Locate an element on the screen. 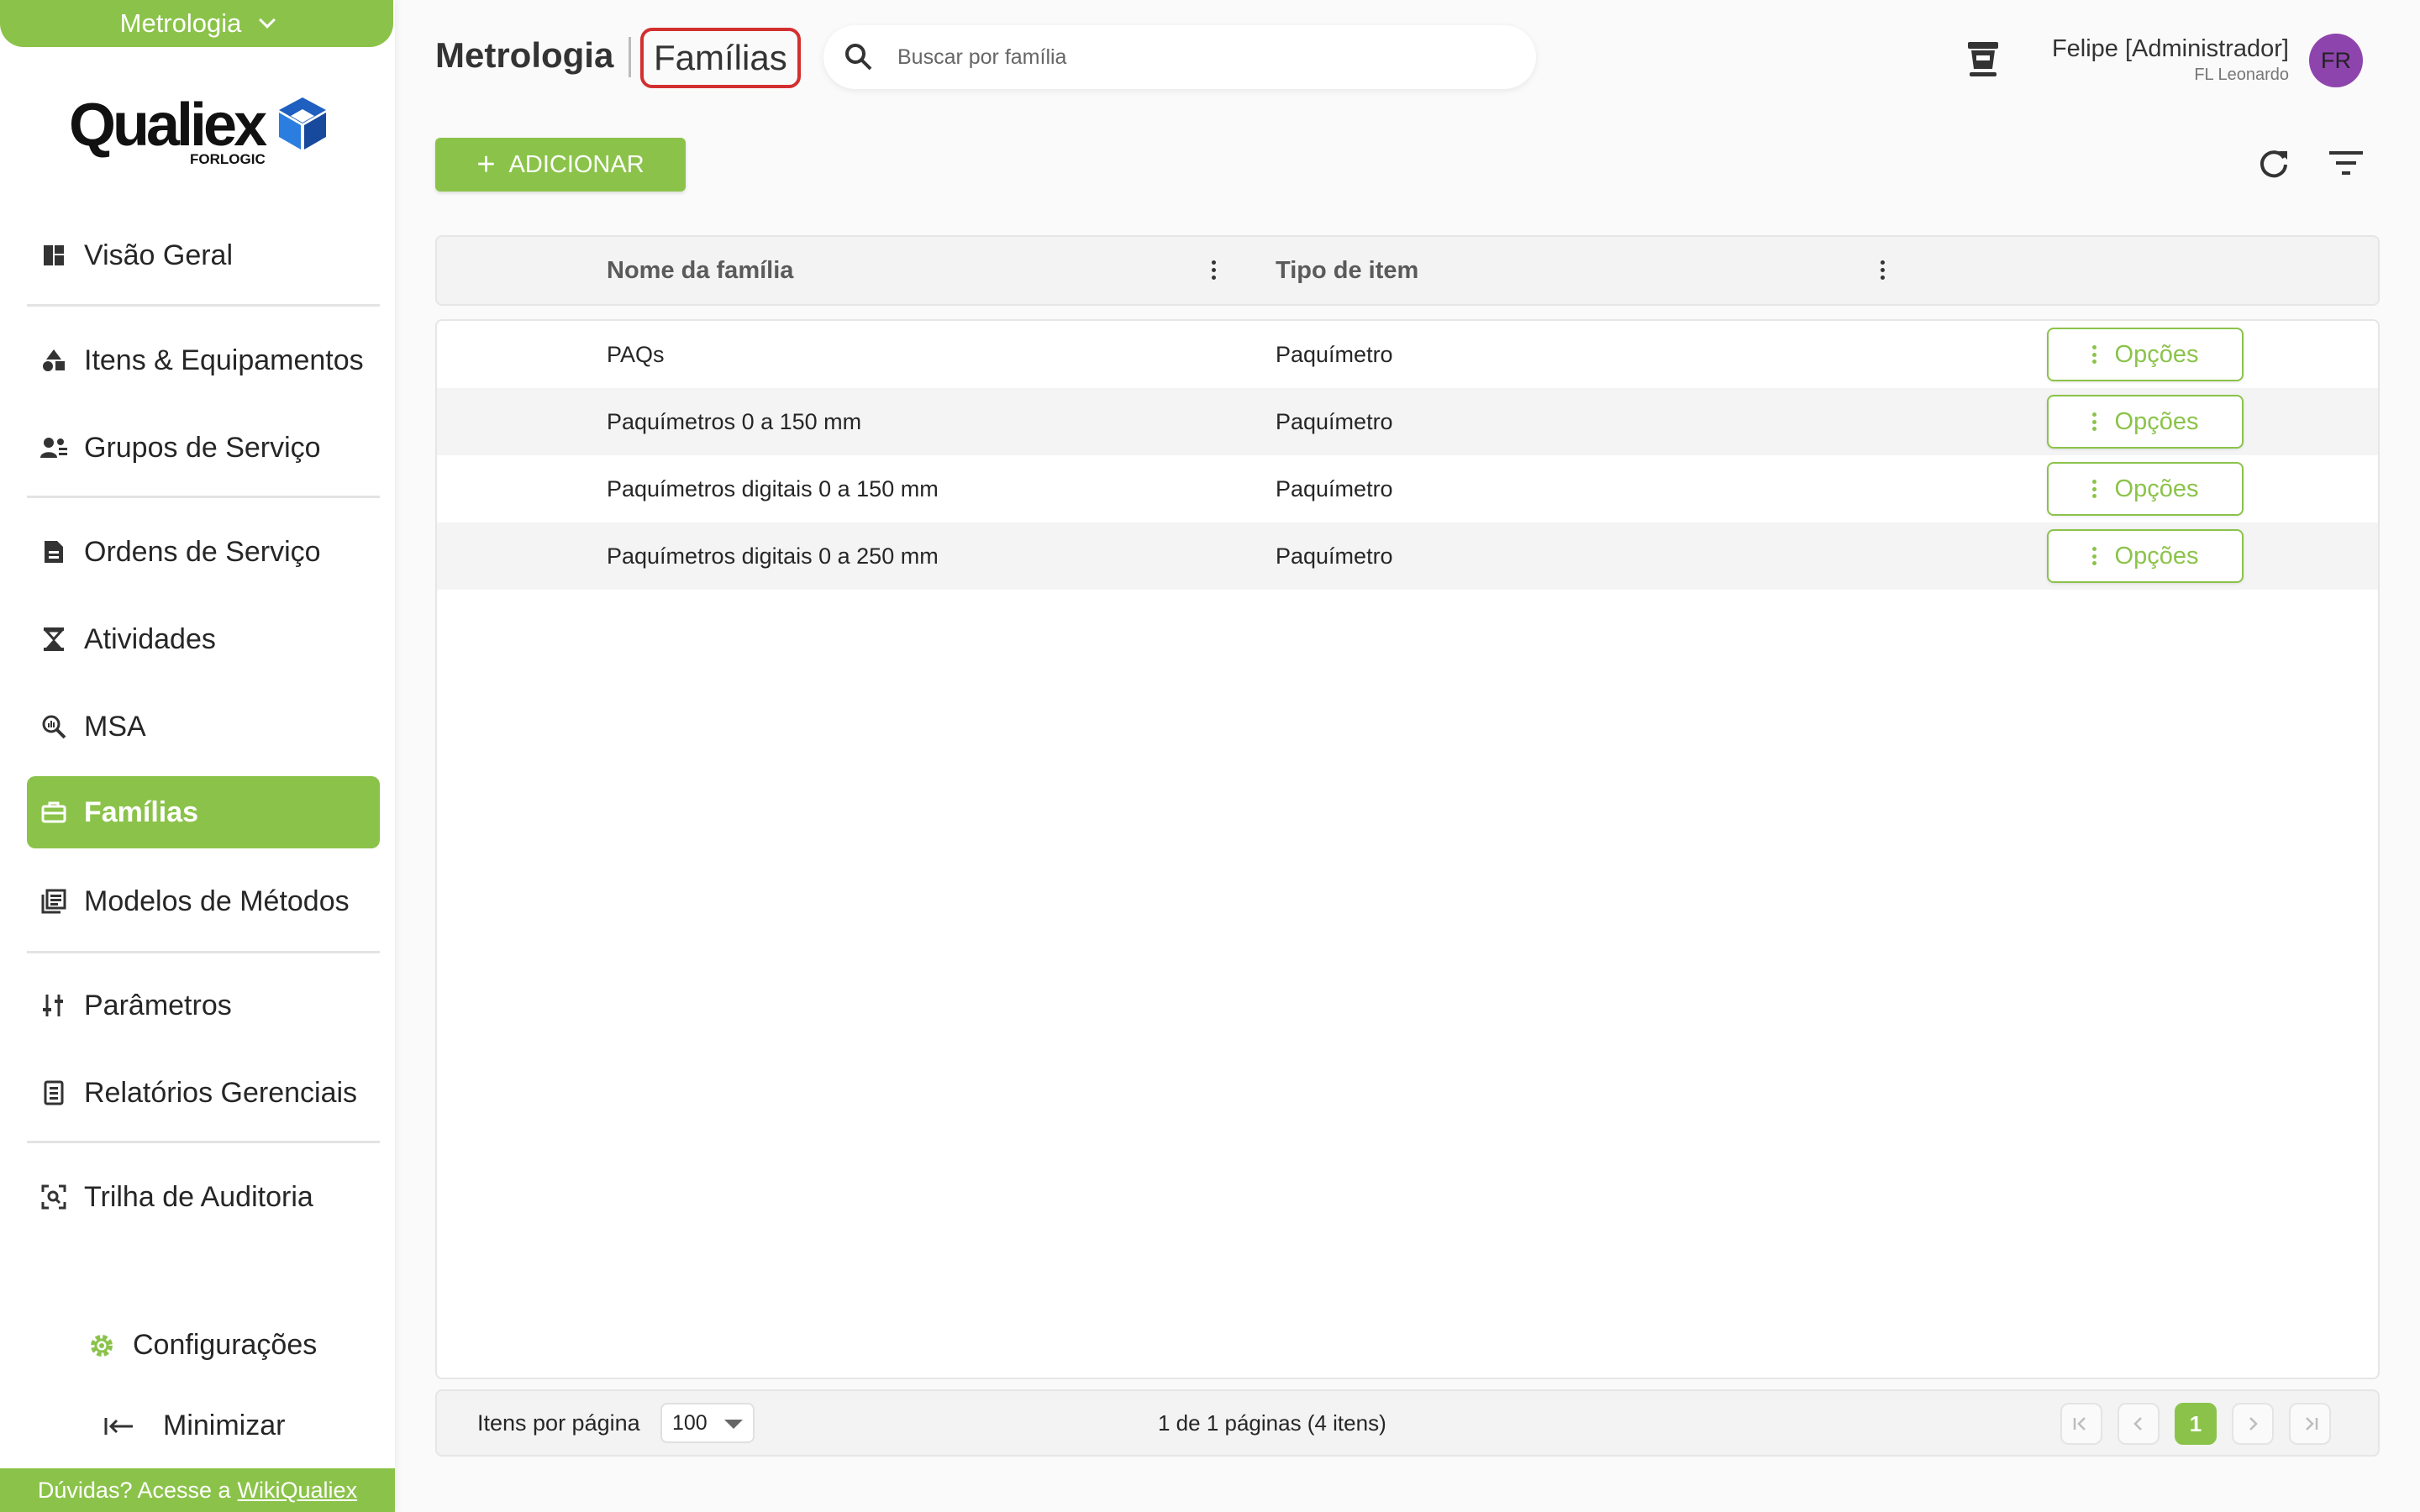  collapse-left-icon is located at coordinates (118, 1426).